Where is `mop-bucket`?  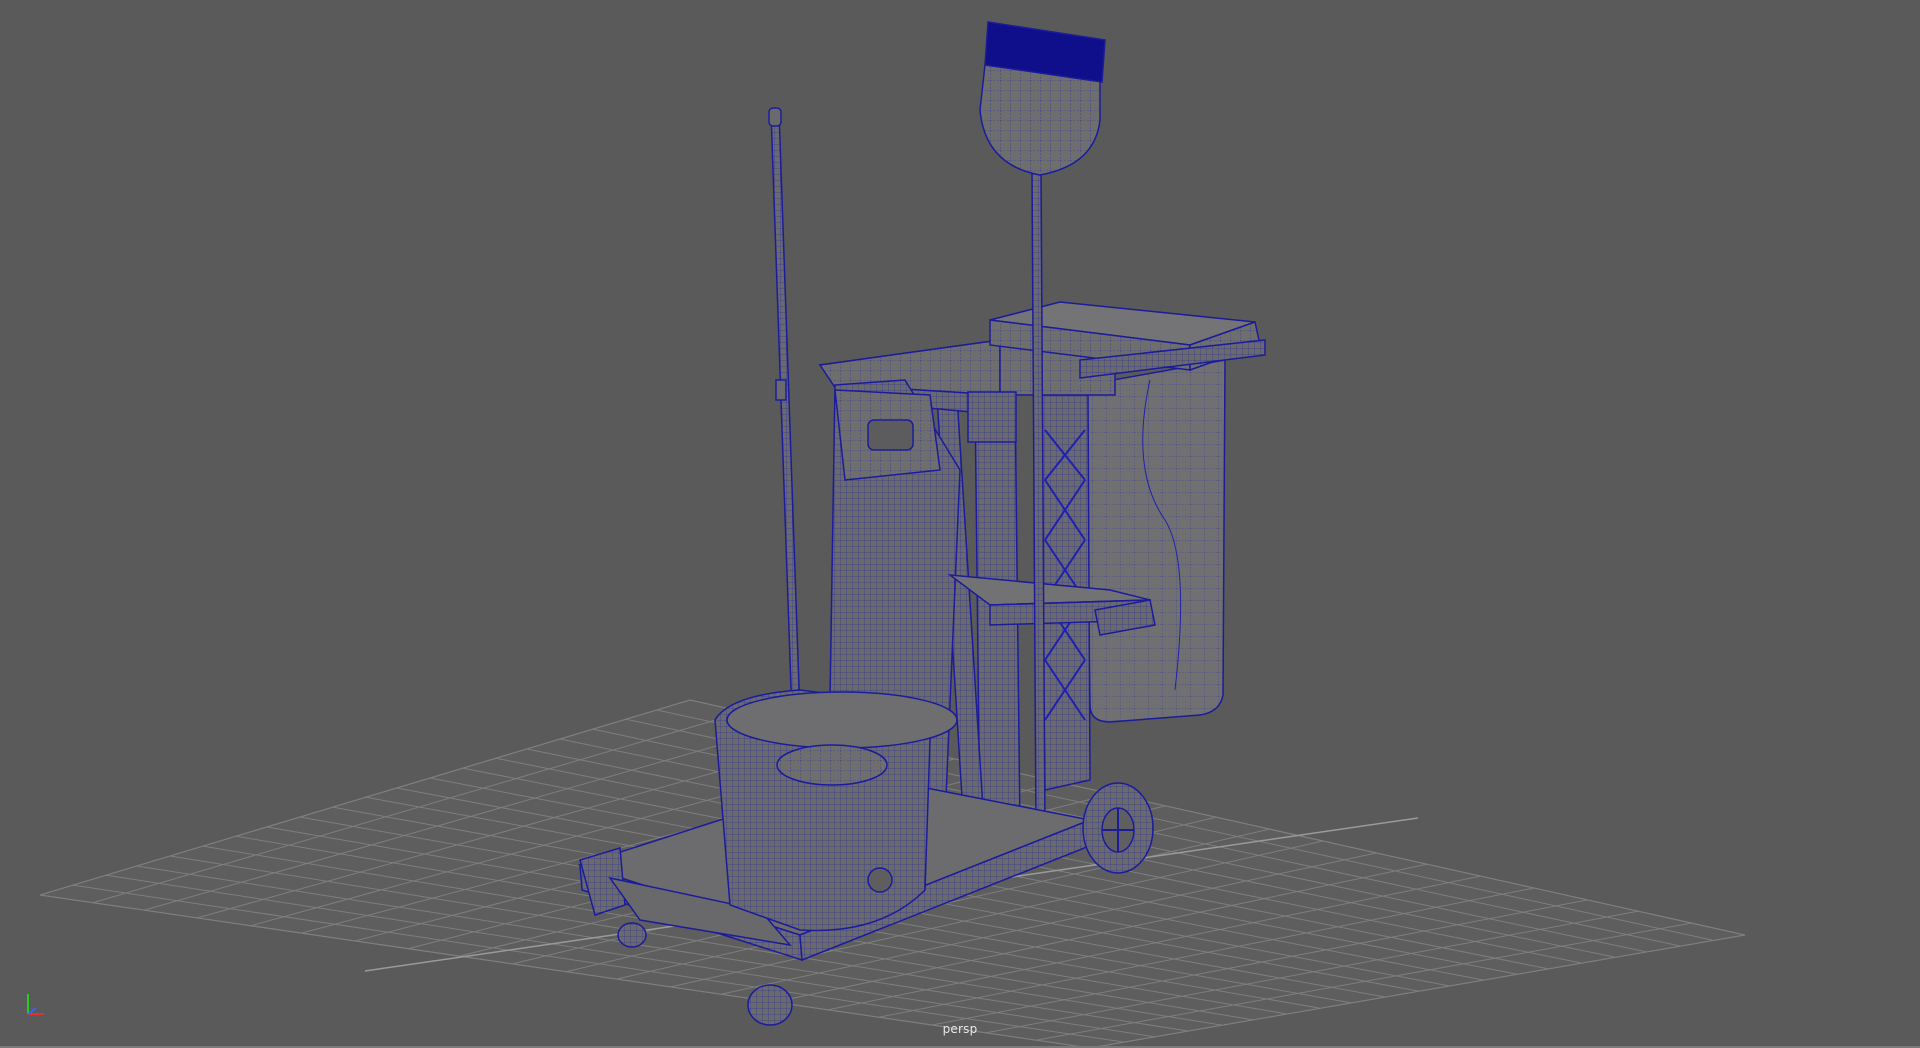 mop-bucket is located at coordinates (836, 810).